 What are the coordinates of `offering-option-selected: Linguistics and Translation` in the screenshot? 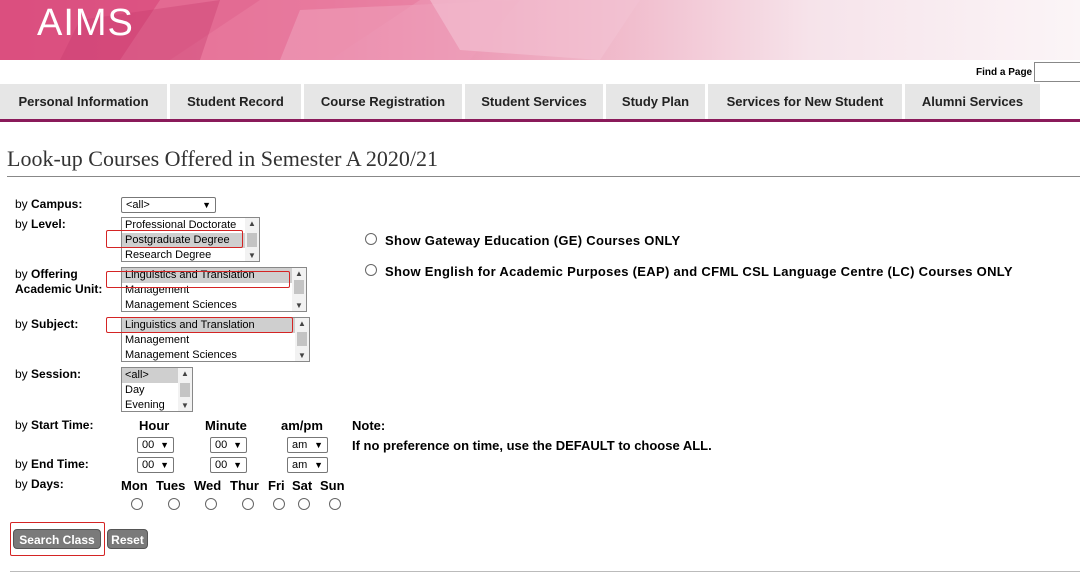 It's located at (214, 275).